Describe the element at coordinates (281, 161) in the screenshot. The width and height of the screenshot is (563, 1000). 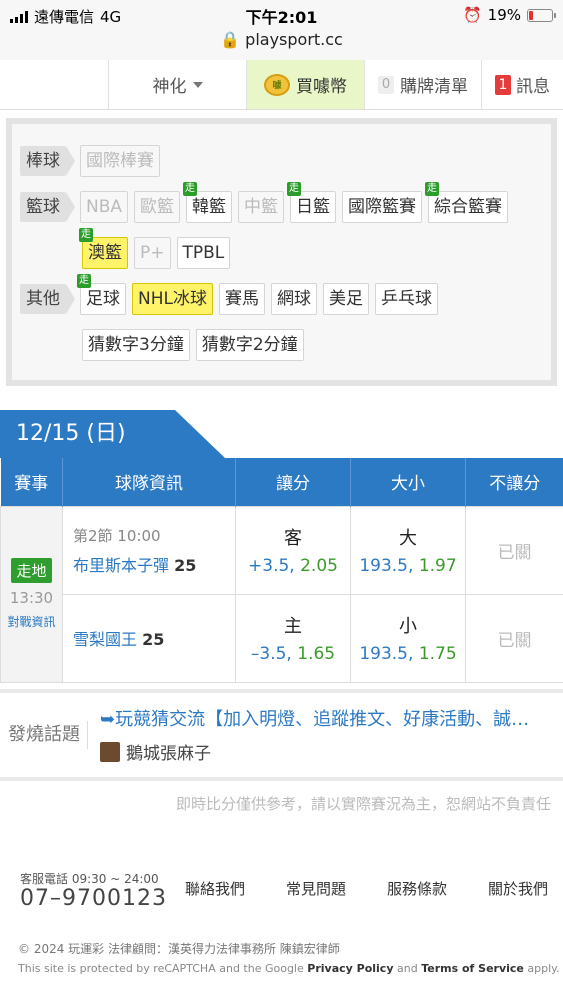
I see `category-row-baseball: 棒球 國際棒賽` at that location.